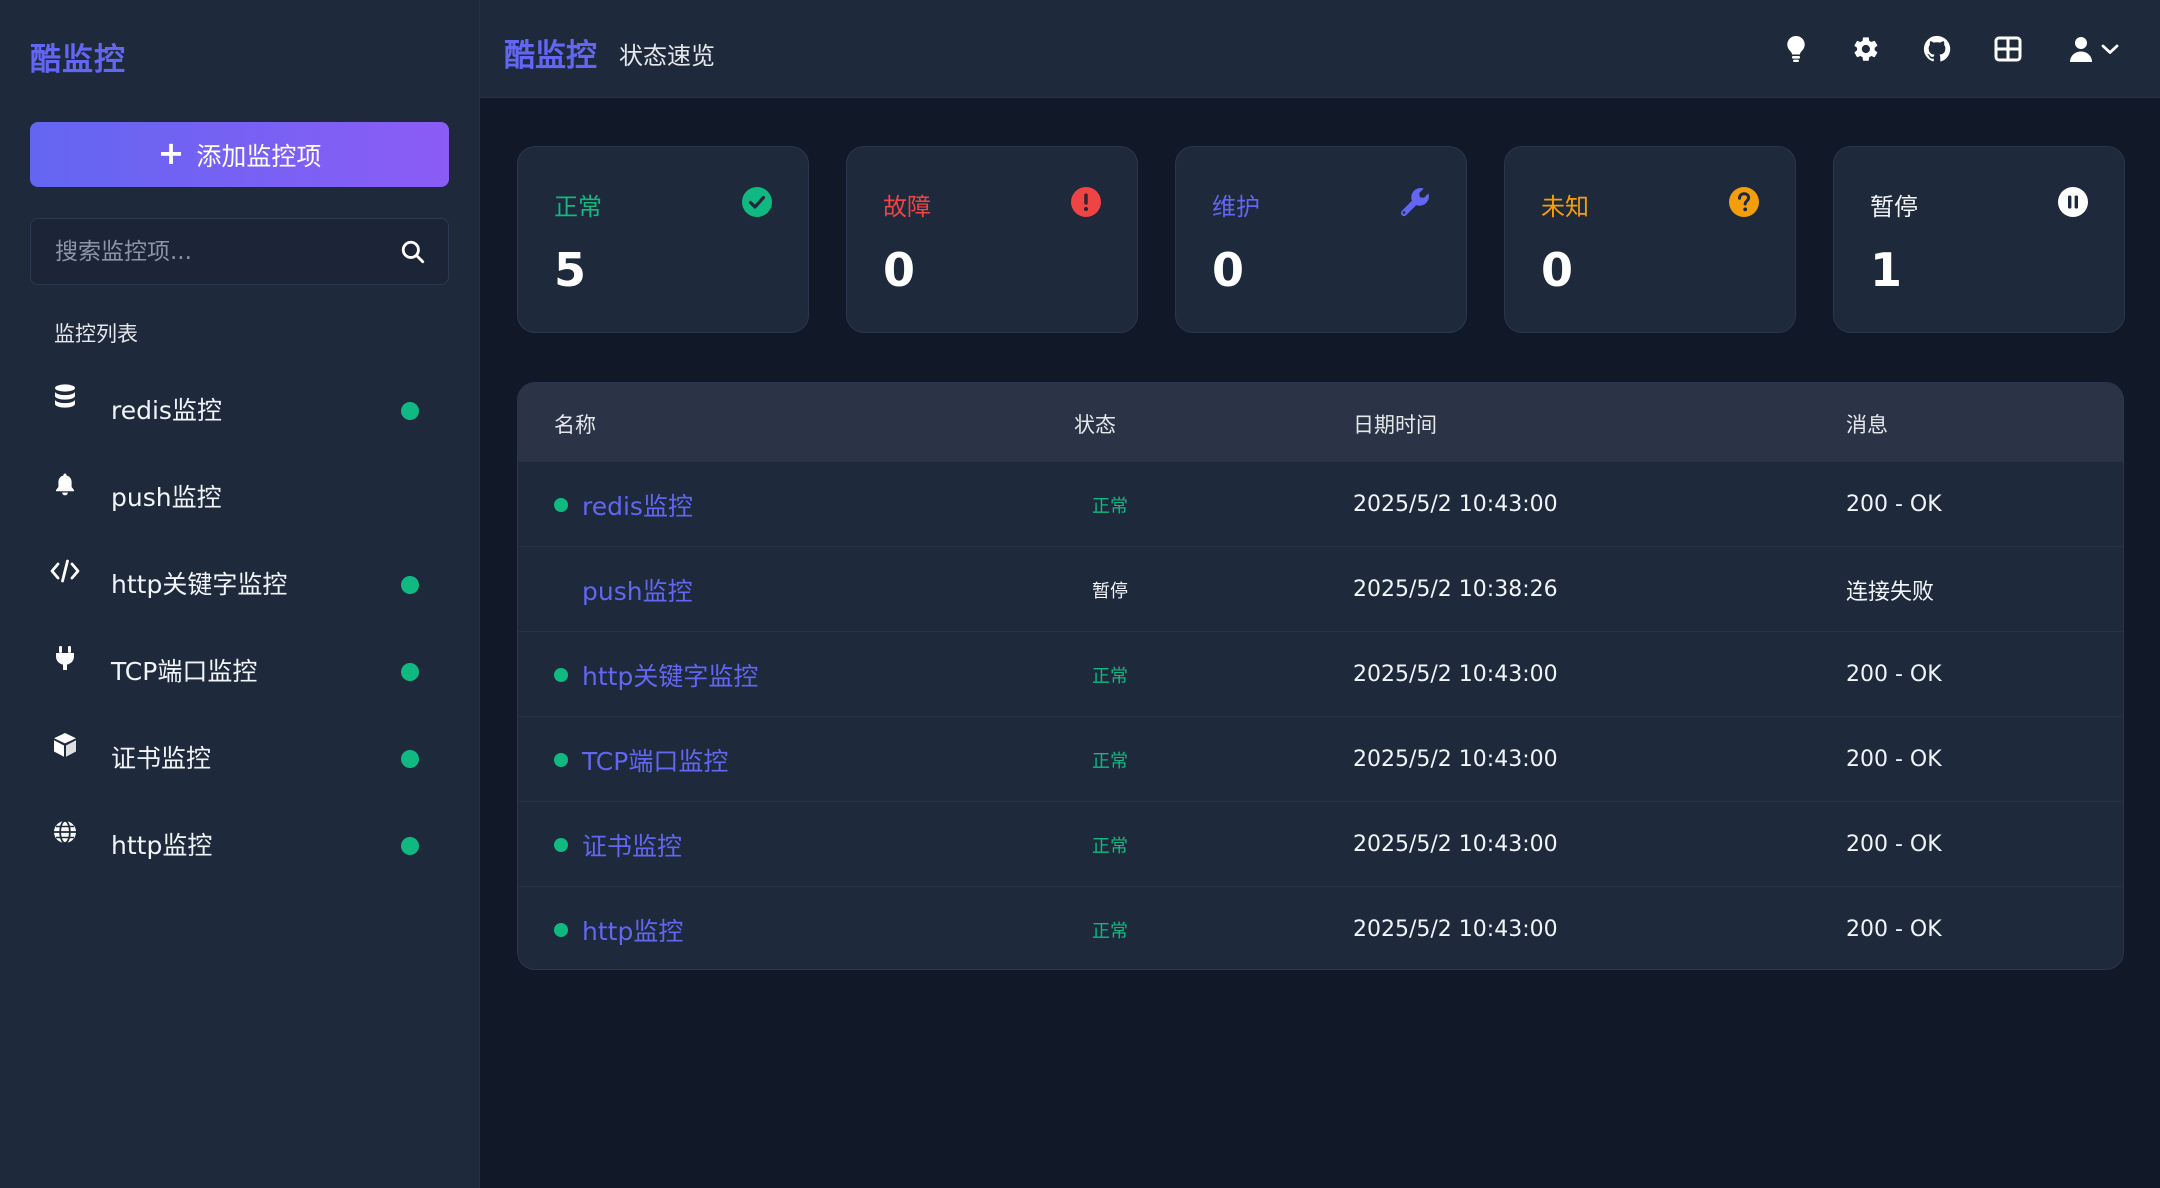 The width and height of the screenshot is (2160, 1188). Describe the element at coordinates (161, 758) in the screenshot. I see `sidebar-item-label: 证书监控` at that location.